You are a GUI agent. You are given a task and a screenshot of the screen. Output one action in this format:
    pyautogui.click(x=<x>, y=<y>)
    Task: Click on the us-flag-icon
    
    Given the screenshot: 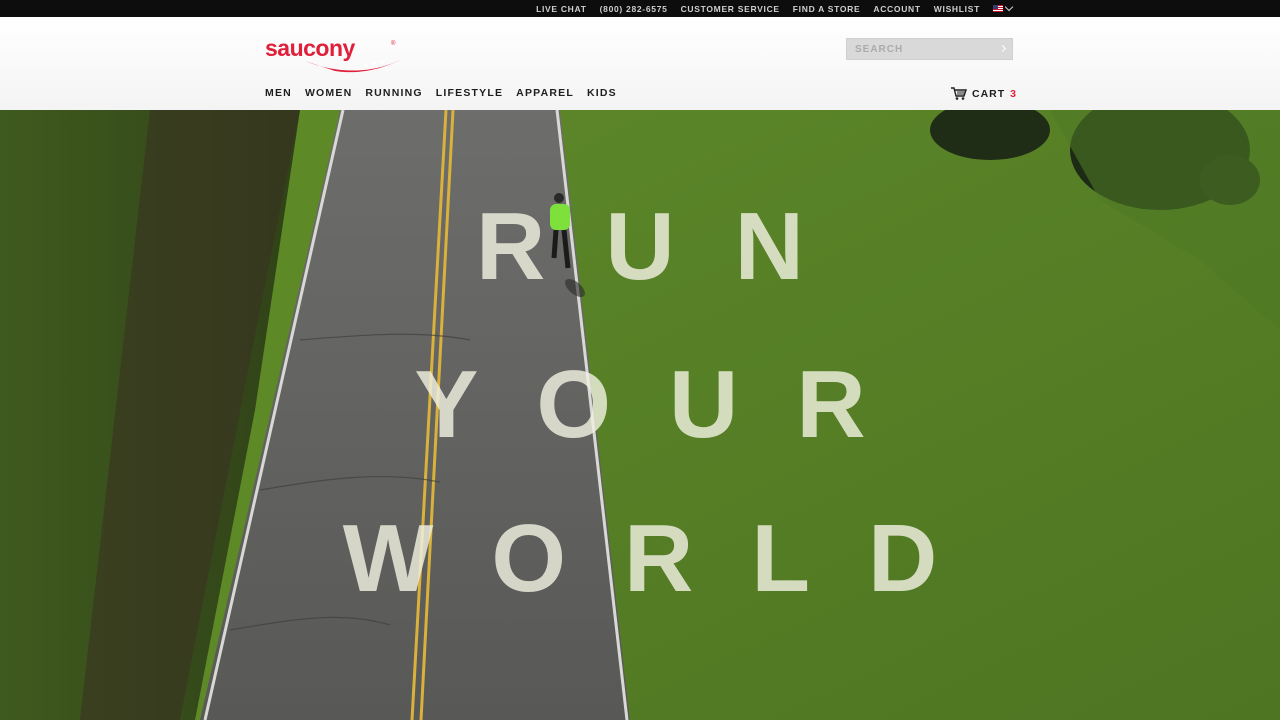 What is the action you would take?
    pyautogui.click(x=998, y=8)
    